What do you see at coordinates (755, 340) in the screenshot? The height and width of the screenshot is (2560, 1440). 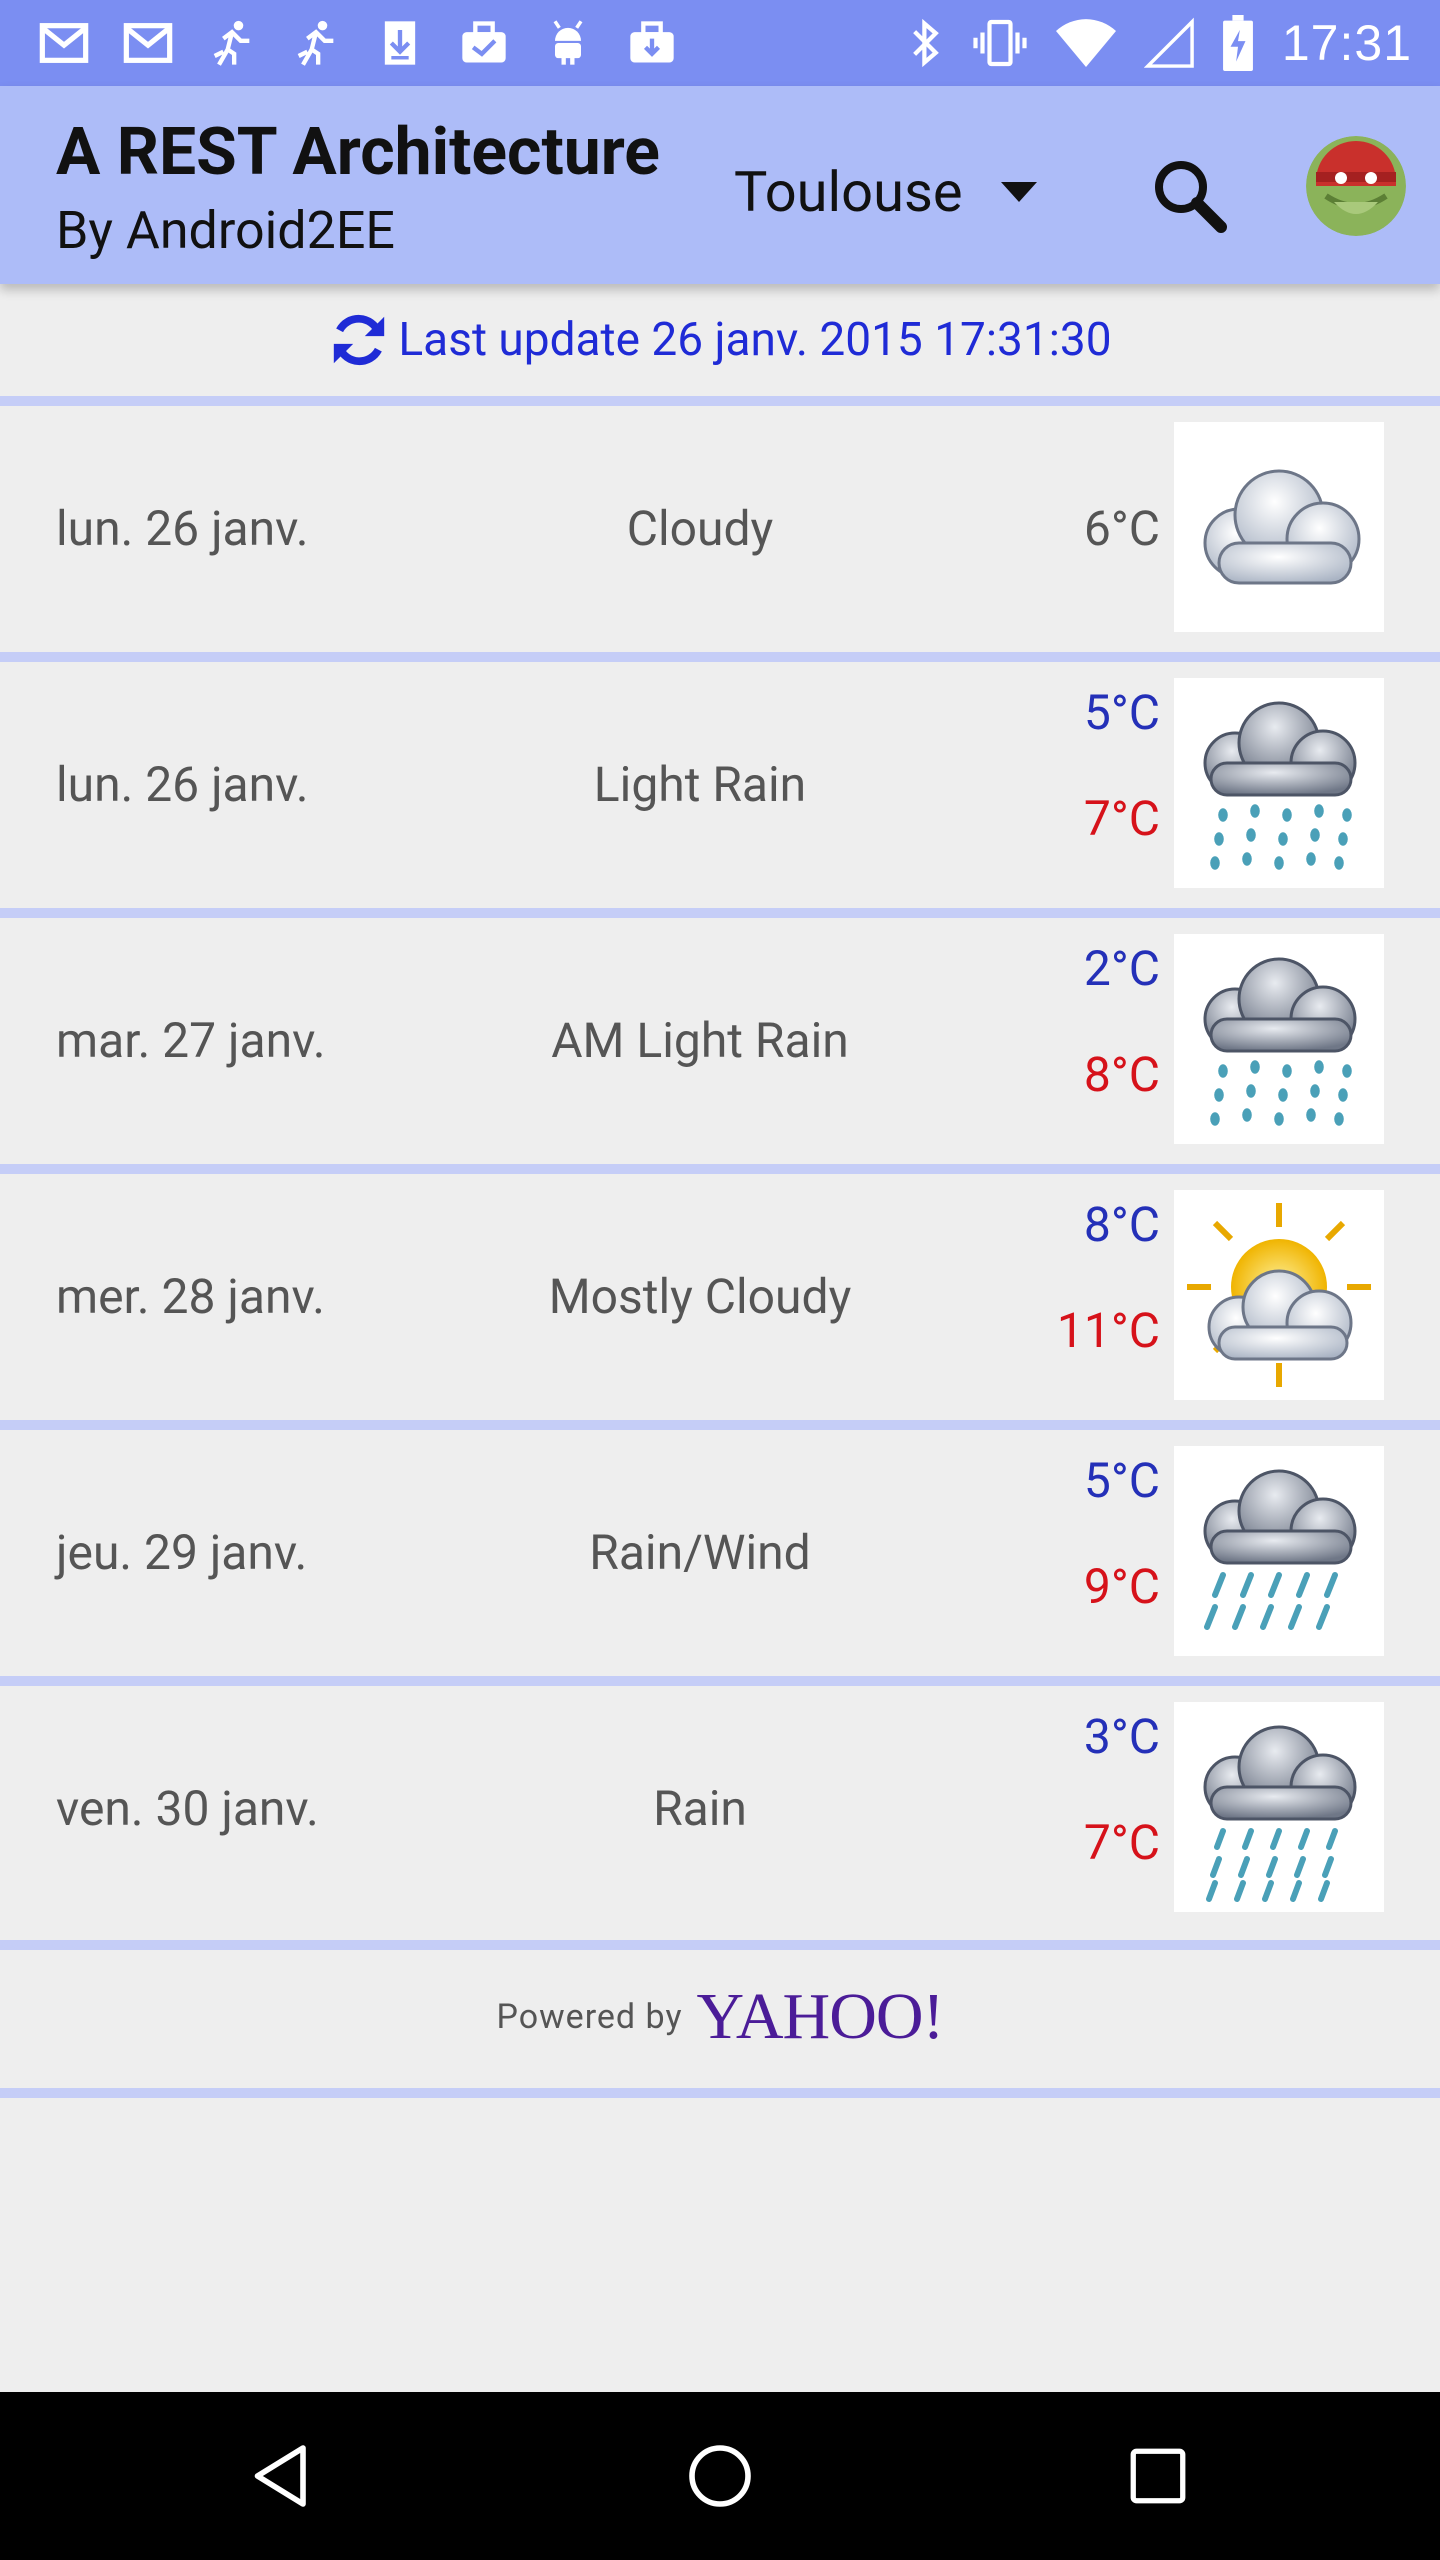 I see `last-update-text: Last update 26 janv. 2015 17:31:30` at bounding box center [755, 340].